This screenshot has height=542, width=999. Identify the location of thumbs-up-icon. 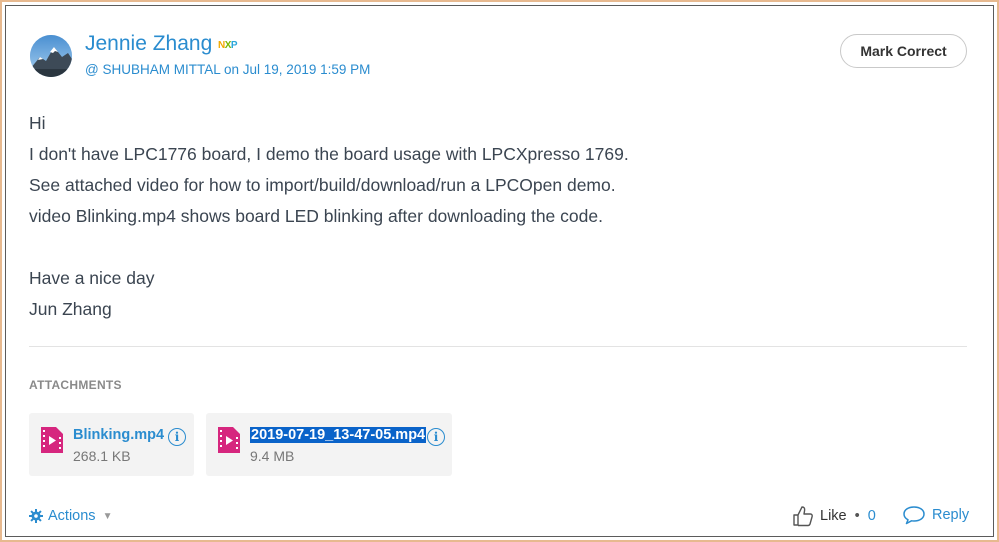
(803, 516).